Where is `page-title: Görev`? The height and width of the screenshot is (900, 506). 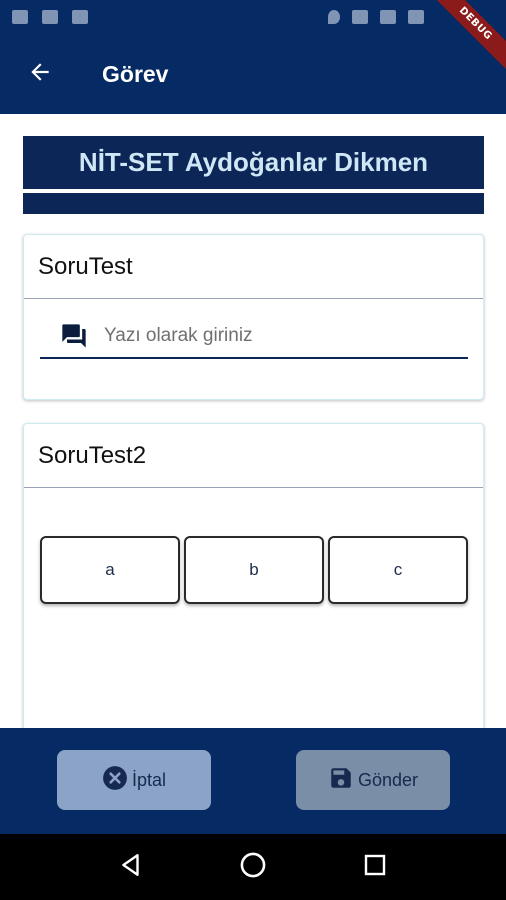 page-title: Görev is located at coordinates (135, 73).